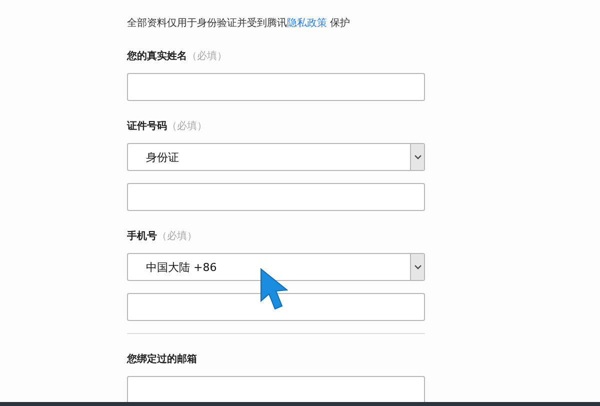 The image size is (600, 406). What do you see at coordinates (162, 359) in the screenshot?
I see `field-label: 您绑定过的邮箱` at bounding box center [162, 359].